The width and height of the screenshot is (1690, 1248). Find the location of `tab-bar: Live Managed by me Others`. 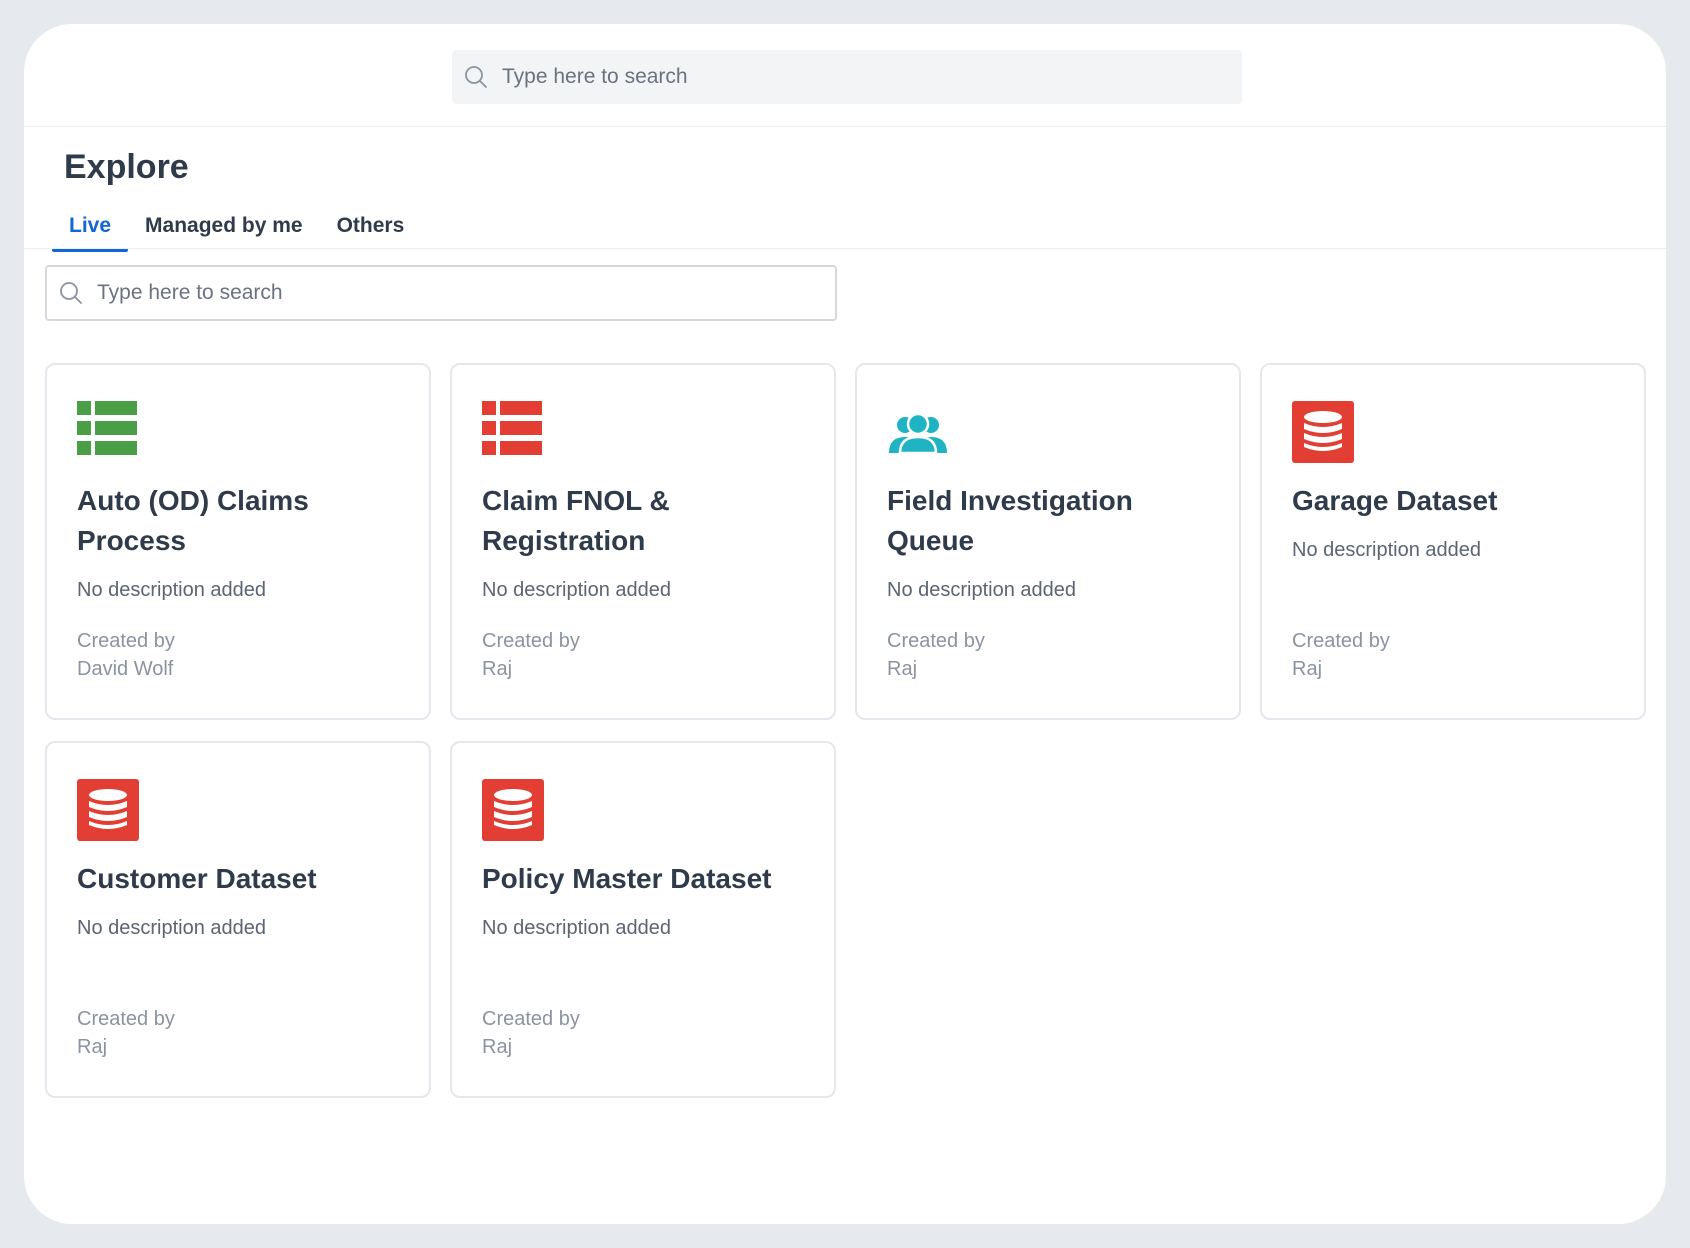

tab-bar: Live Managed by me Others is located at coordinates (236, 228).